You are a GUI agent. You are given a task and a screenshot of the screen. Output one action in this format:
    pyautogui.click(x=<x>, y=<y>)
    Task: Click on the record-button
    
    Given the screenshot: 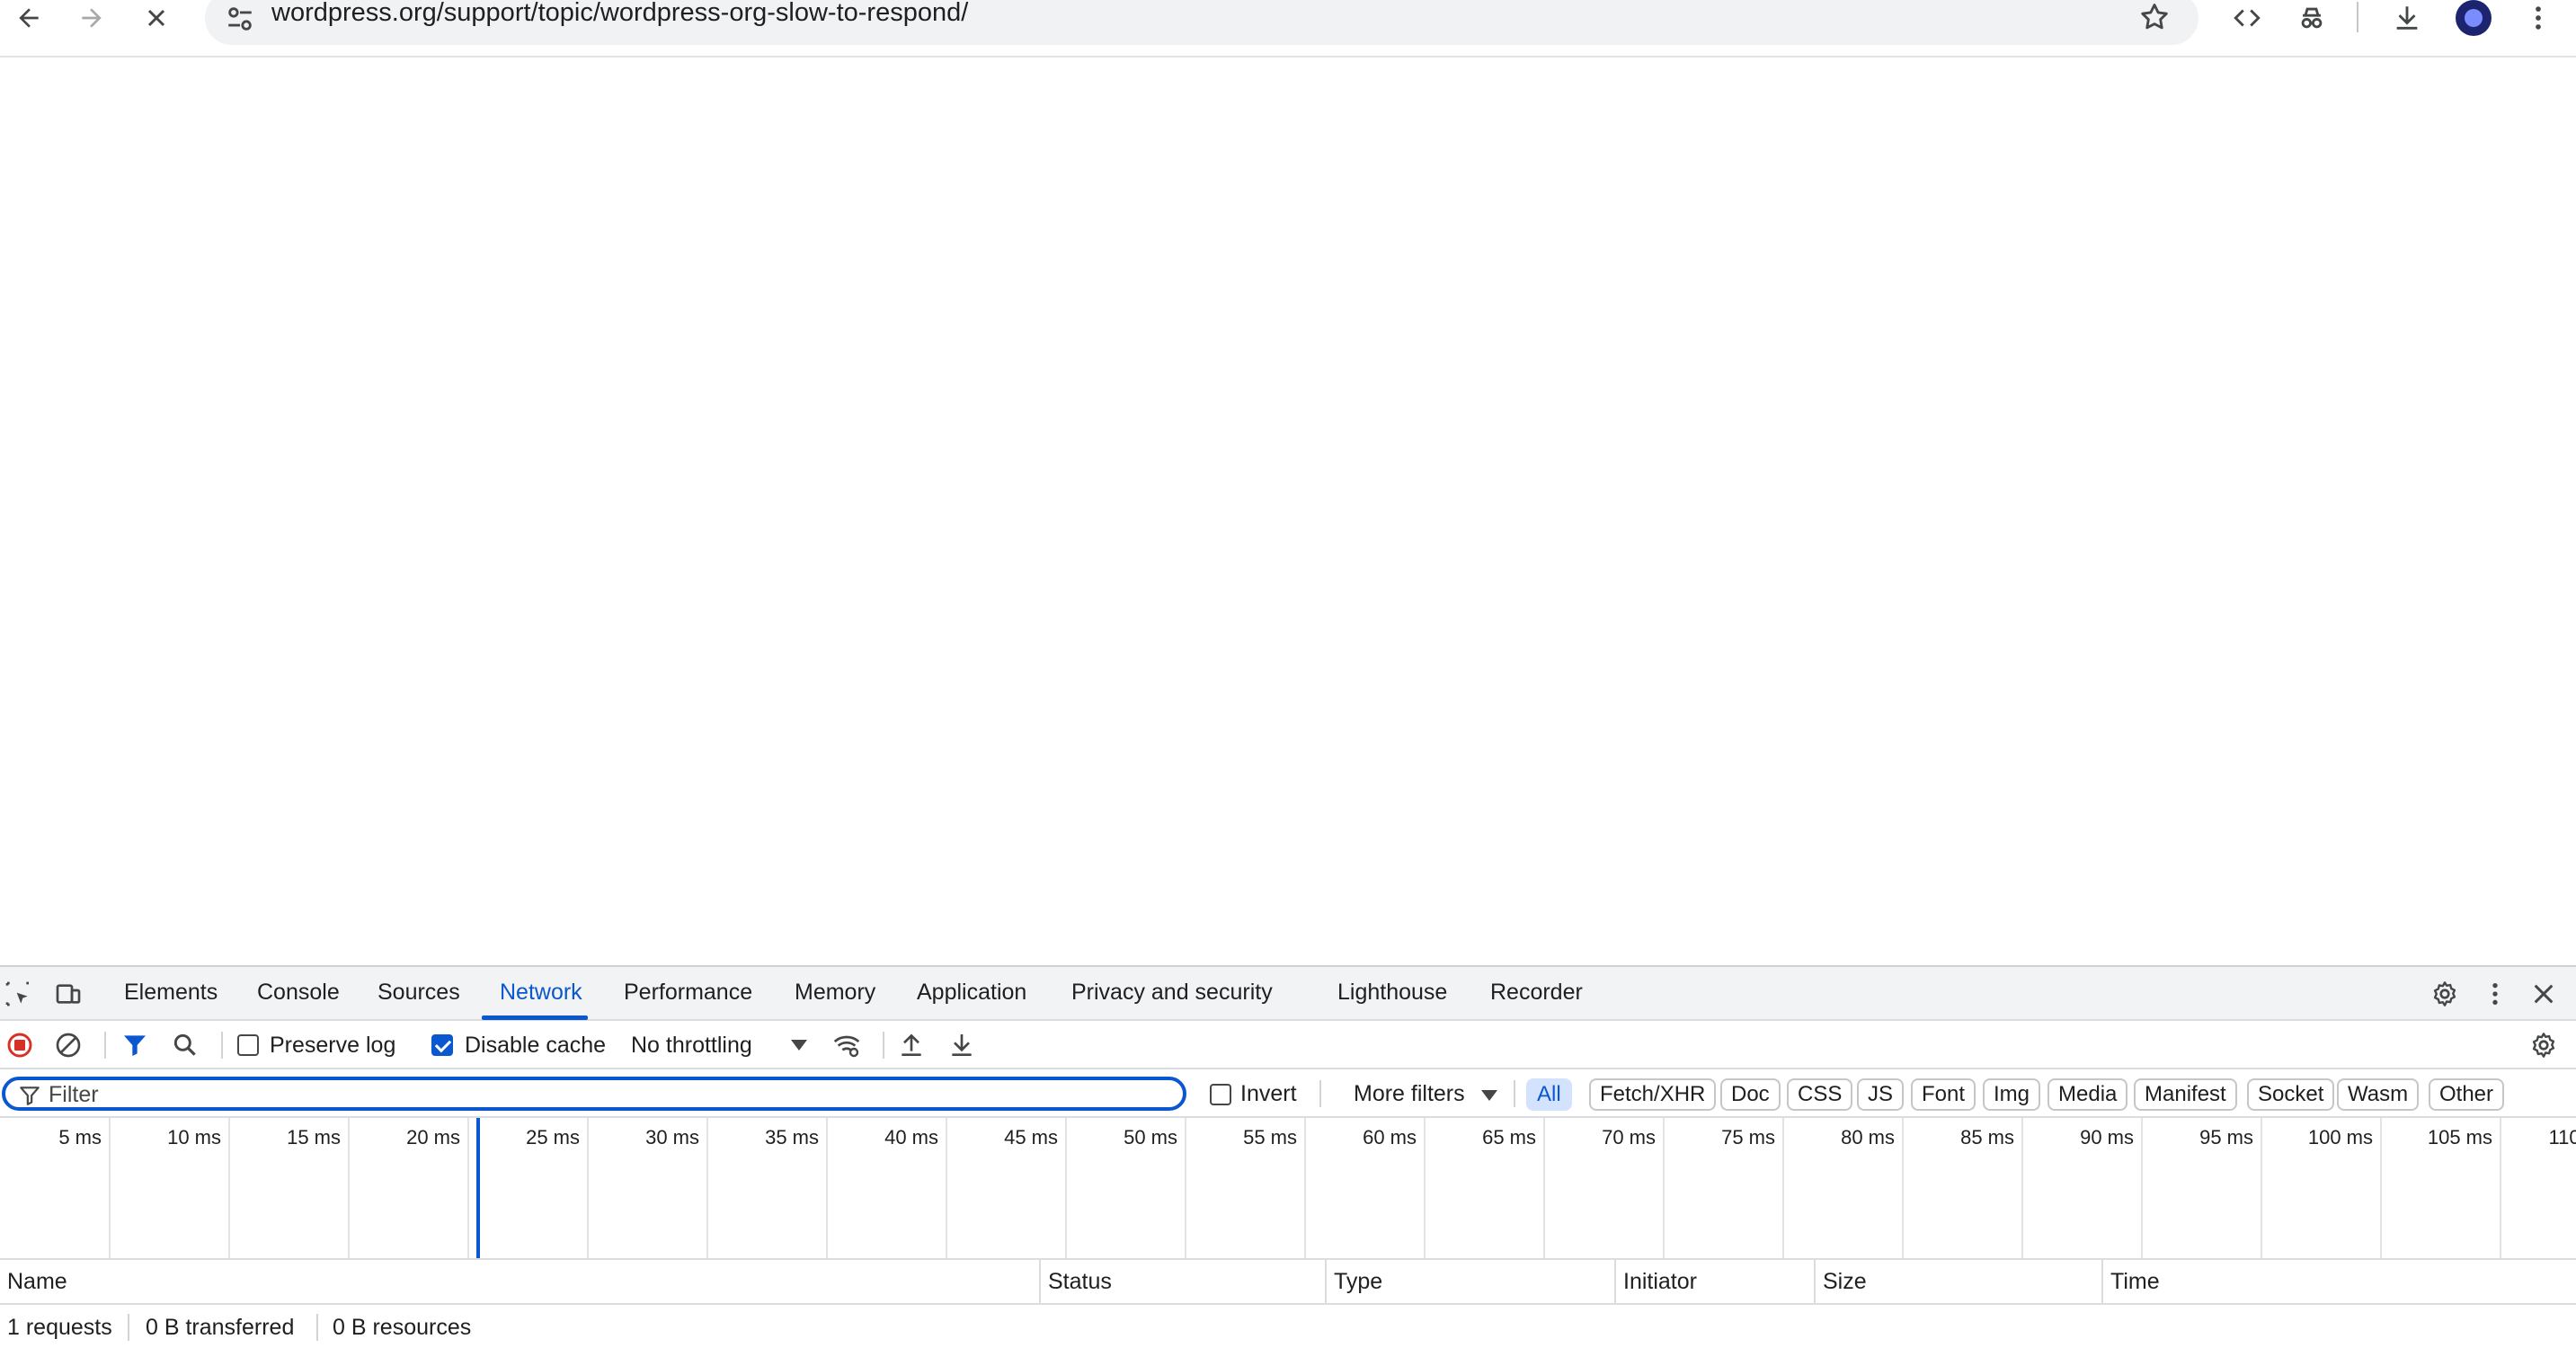 What is the action you would take?
    pyautogui.click(x=20, y=1045)
    